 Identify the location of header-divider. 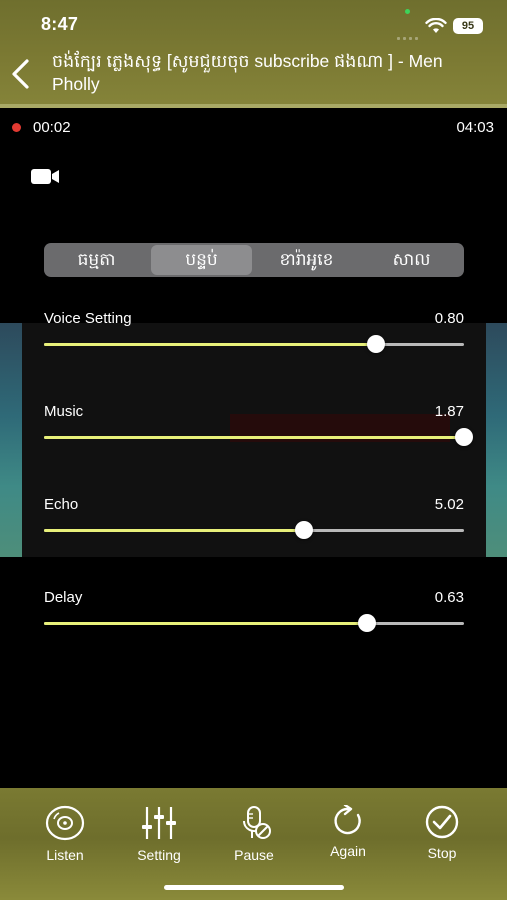
(253, 106).